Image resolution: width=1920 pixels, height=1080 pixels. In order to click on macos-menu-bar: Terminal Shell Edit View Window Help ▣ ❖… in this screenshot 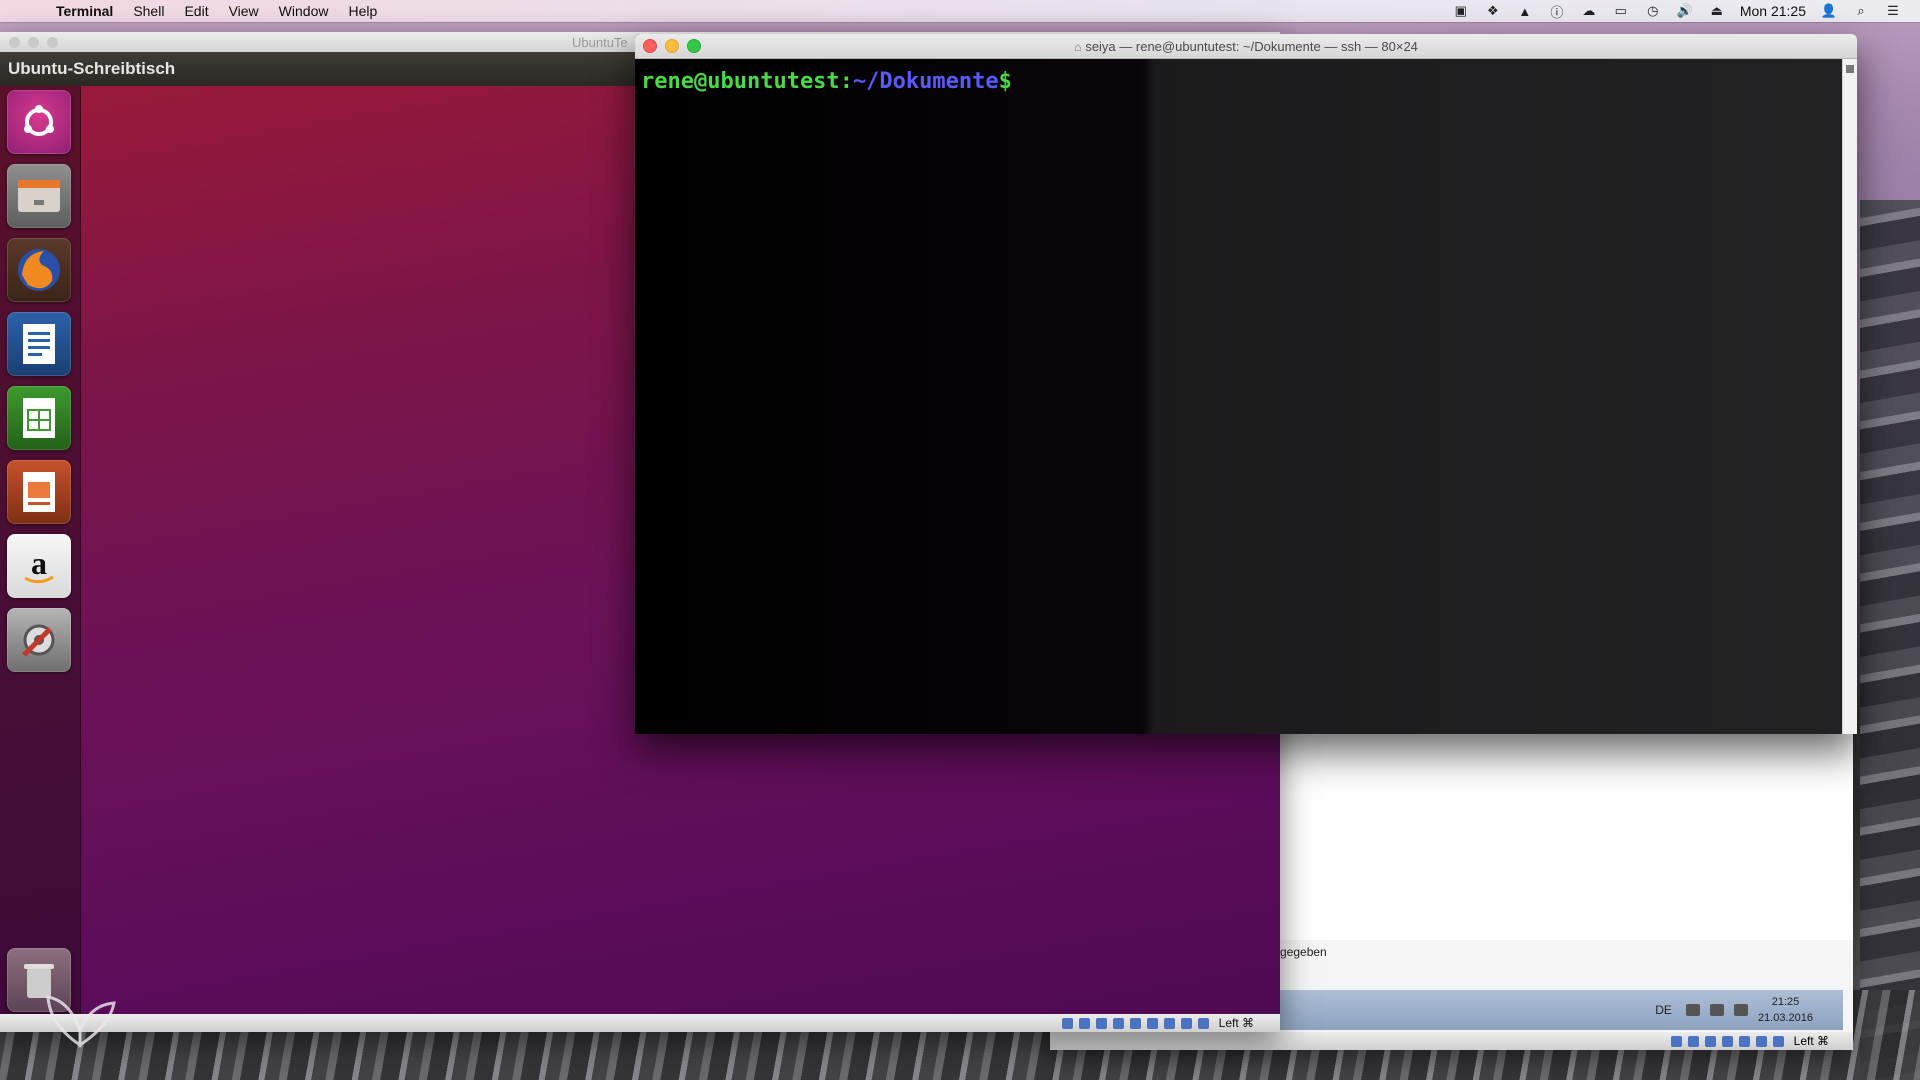, I will do `click(960, 11)`.